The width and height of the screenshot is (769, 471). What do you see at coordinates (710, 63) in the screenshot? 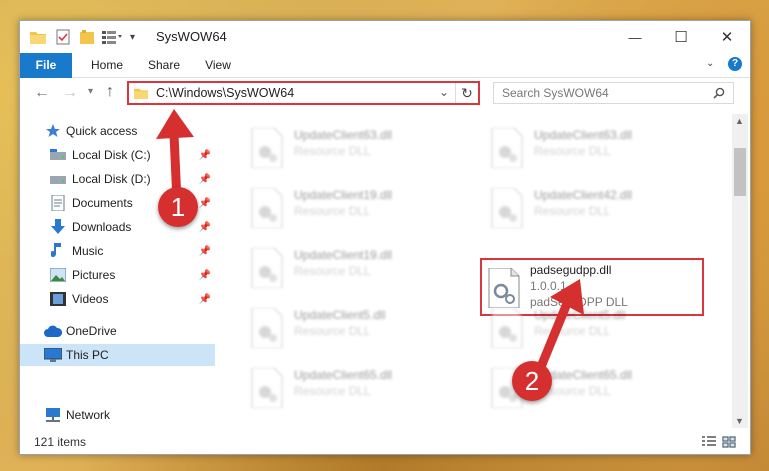
I see `expand-ribbon-icon: ⌄` at bounding box center [710, 63].